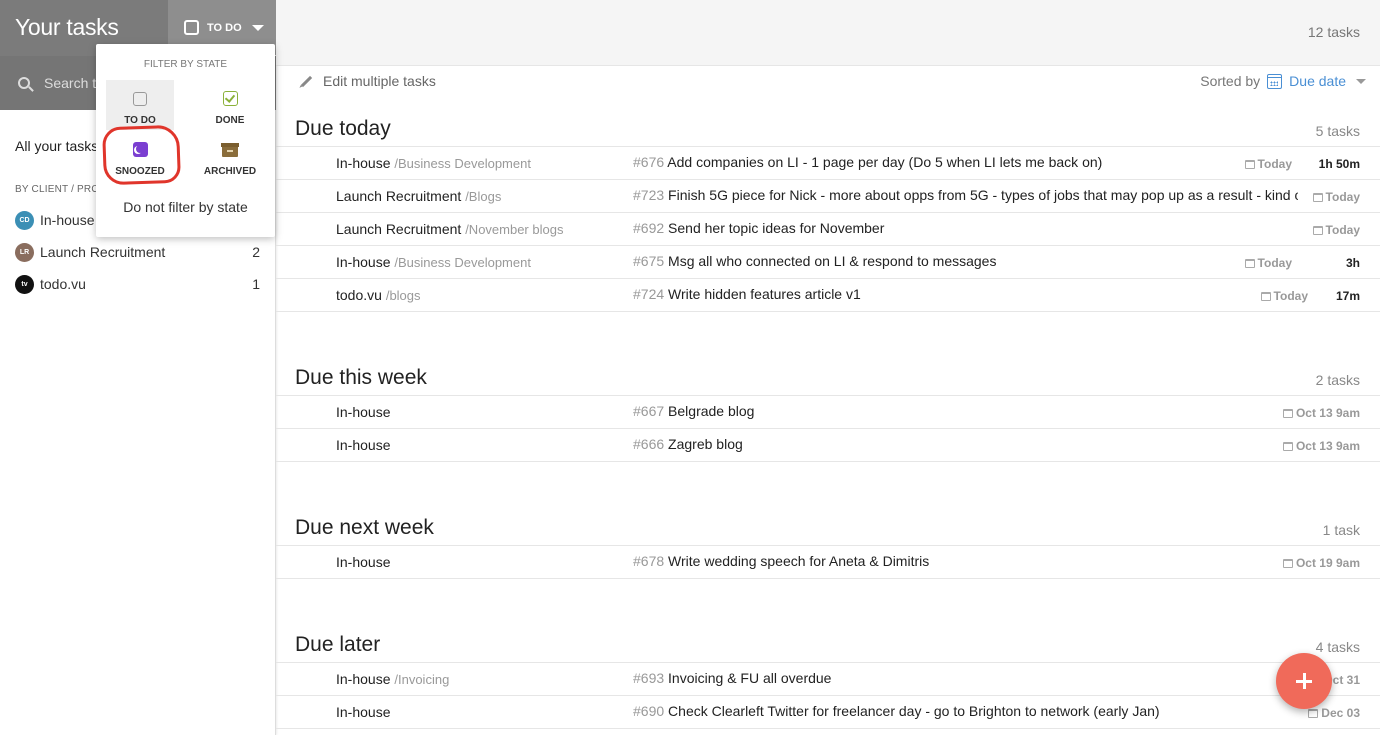 Image resolution: width=1380 pixels, height=735 pixels. I want to click on sort-value: Due date, so click(1317, 81).